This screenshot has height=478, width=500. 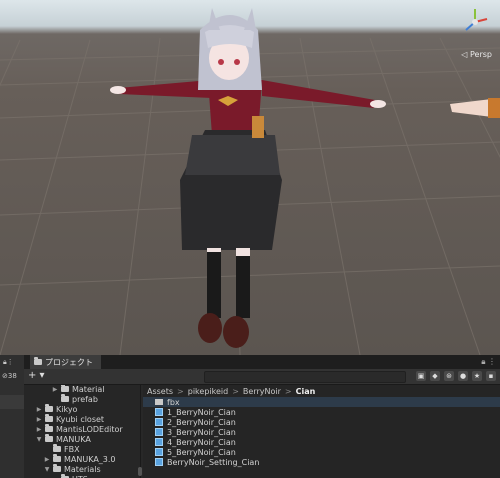 What do you see at coordinates (464, 54) in the screenshot?
I see `projection-icon: ◁` at bounding box center [464, 54].